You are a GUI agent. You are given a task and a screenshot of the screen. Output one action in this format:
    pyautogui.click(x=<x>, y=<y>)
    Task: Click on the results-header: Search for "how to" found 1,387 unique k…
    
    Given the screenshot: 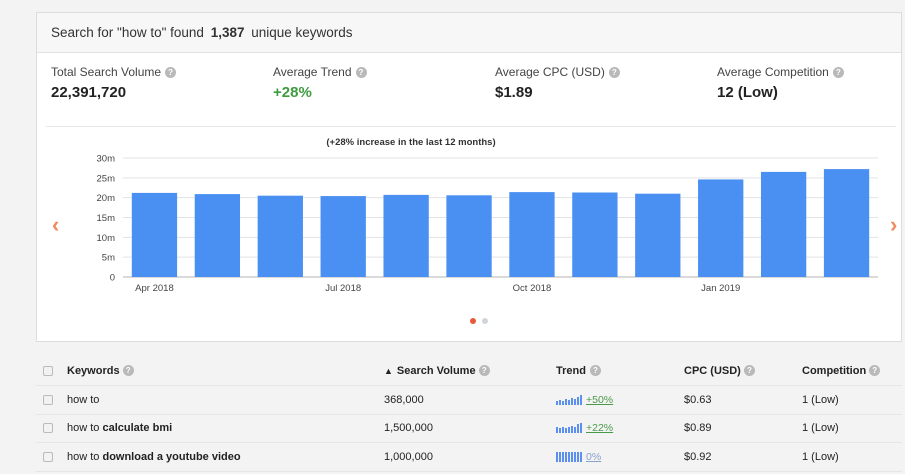 What is the action you would take?
    pyautogui.click(x=469, y=33)
    